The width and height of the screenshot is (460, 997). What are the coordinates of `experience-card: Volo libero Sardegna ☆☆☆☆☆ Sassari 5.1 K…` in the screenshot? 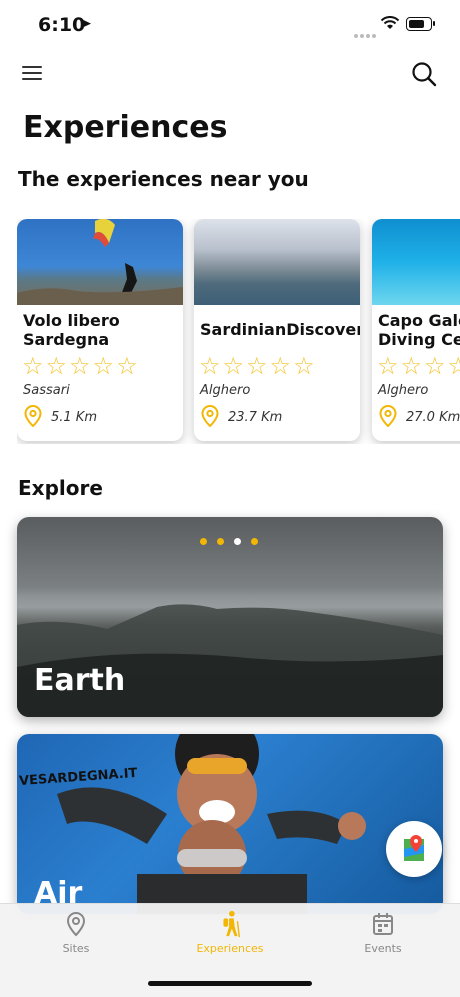 It's located at (100, 330).